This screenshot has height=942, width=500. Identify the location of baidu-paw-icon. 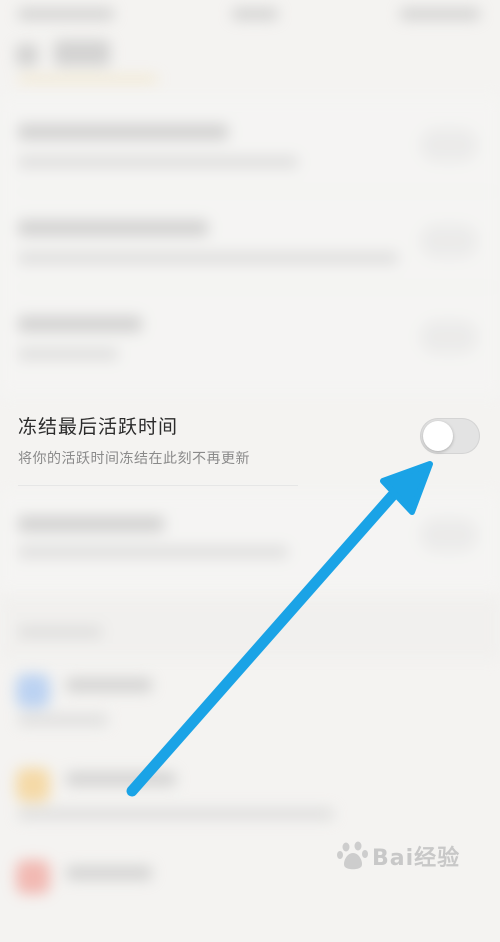
(352, 855).